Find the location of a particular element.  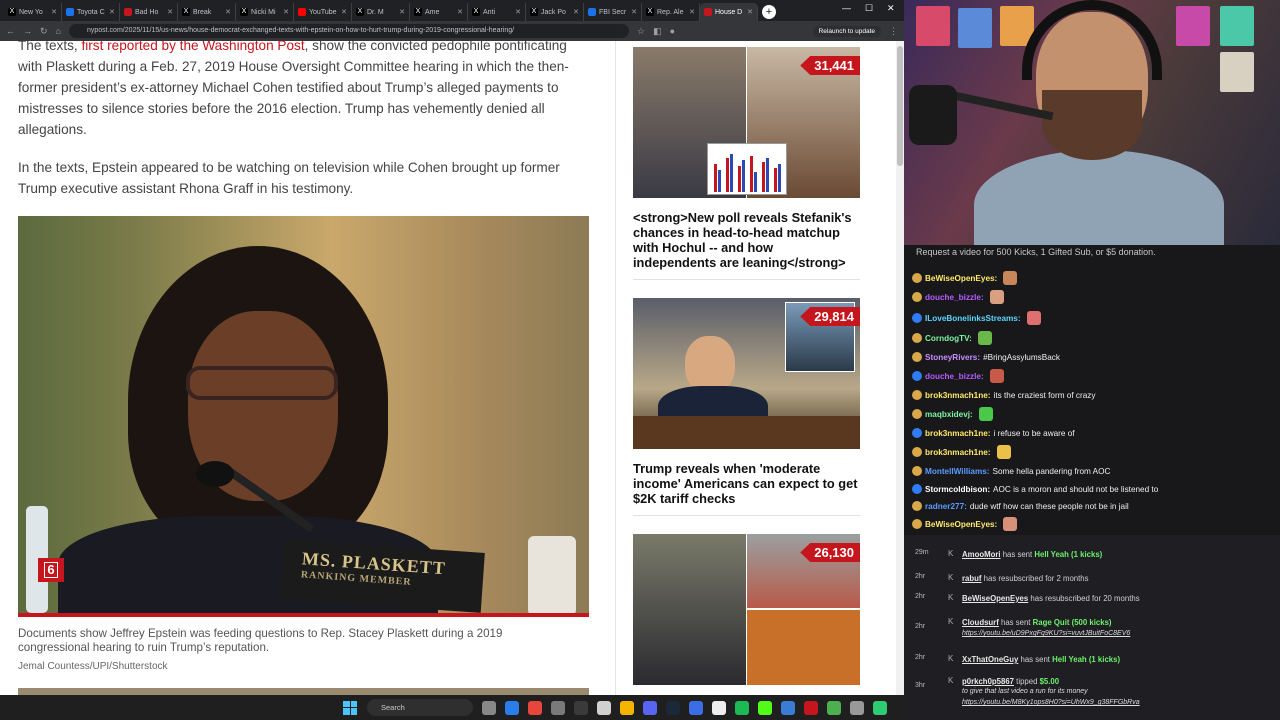

emote-icon is located at coordinates (996, 376).